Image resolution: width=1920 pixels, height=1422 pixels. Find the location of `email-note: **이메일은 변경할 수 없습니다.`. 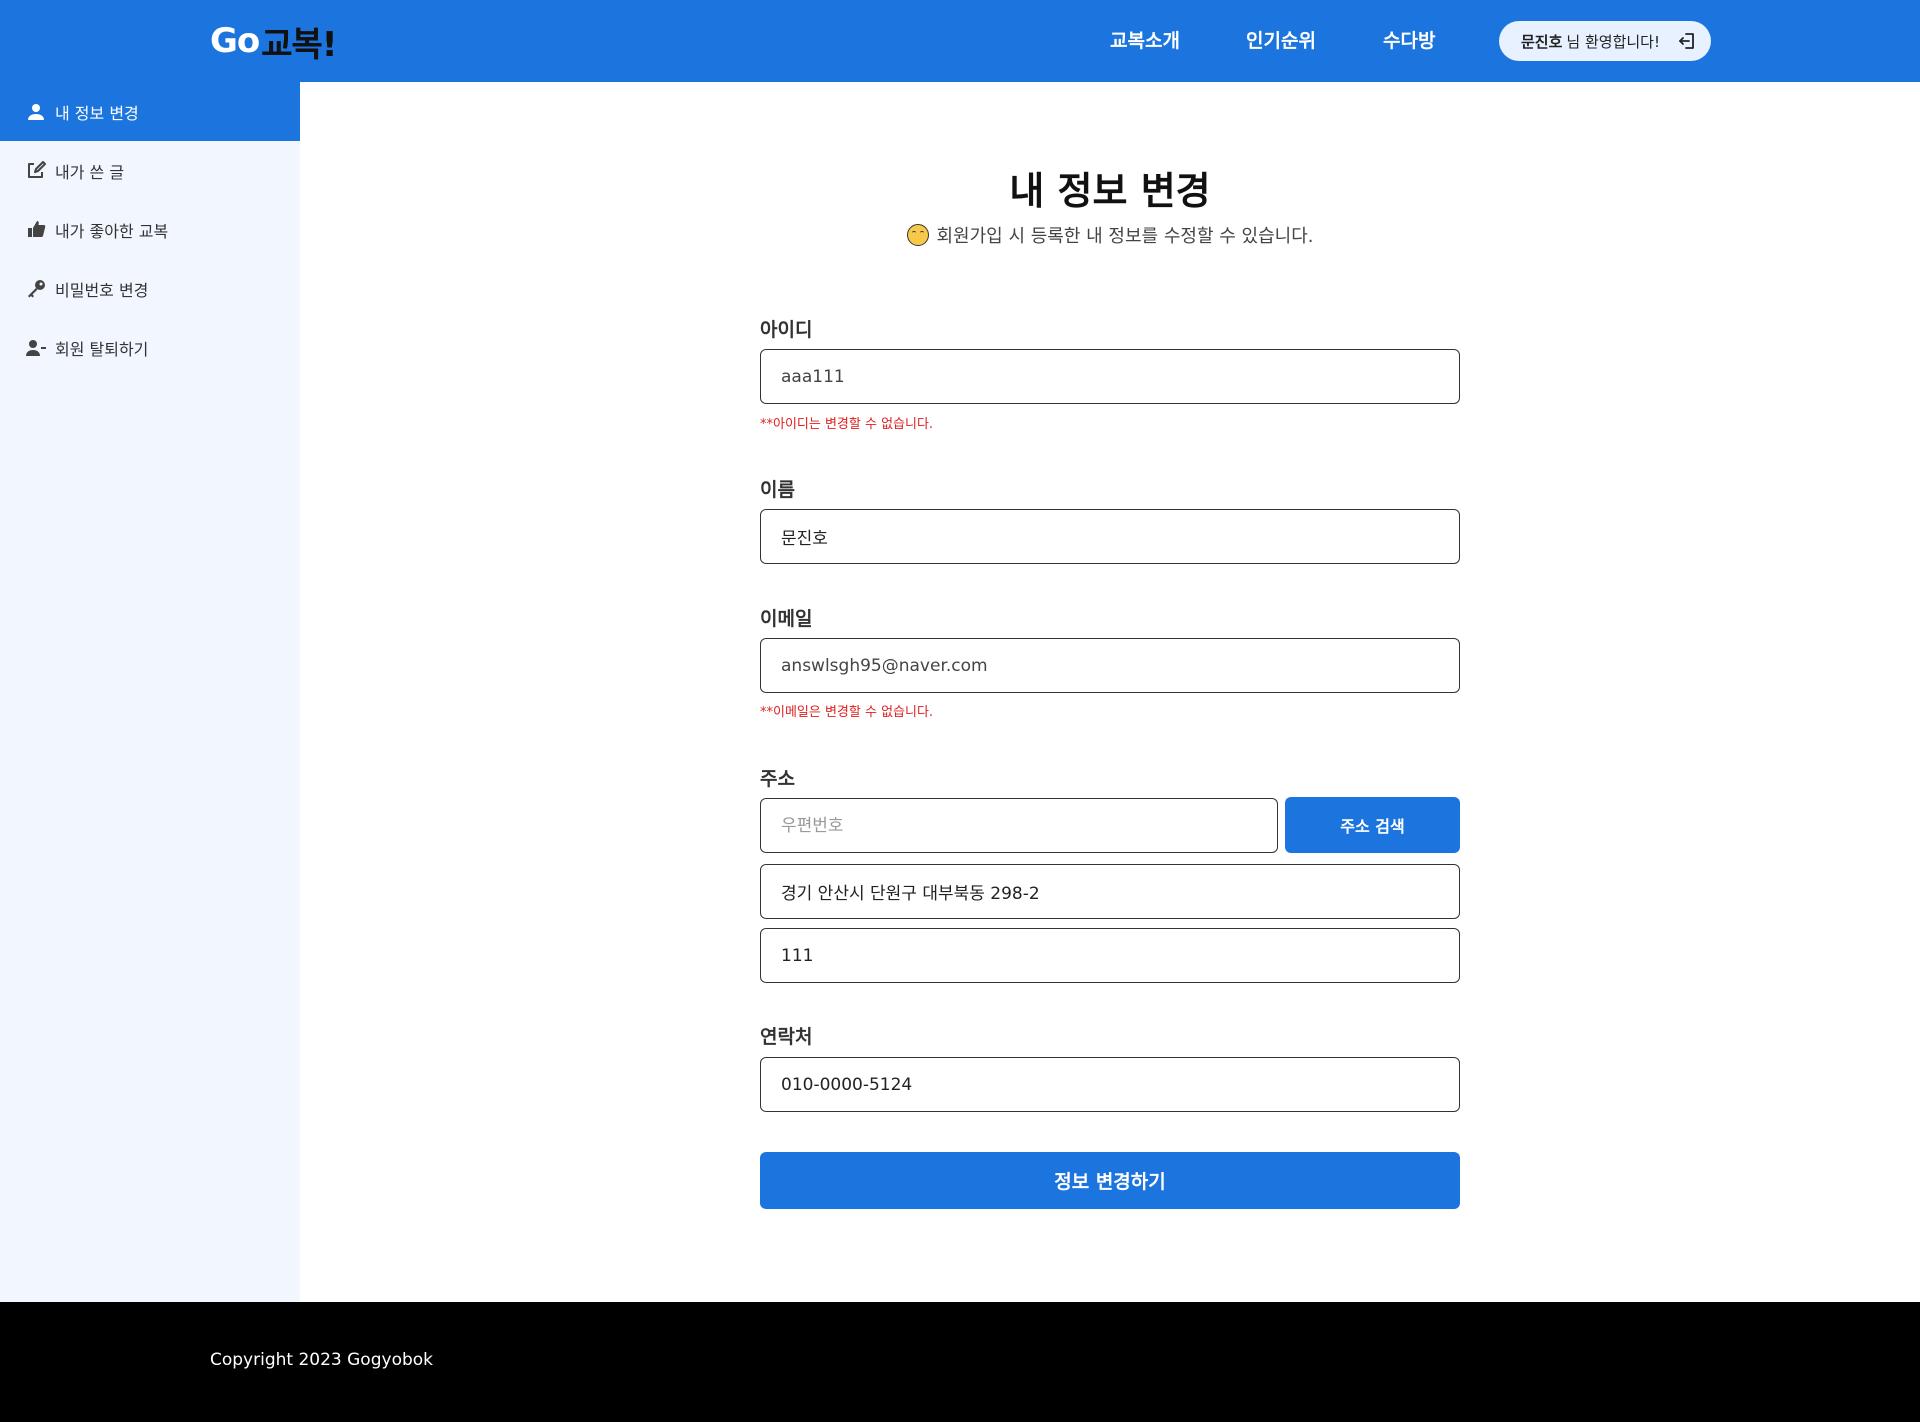

email-note: **이메일은 변경할 수 없습니다. is located at coordinates (847, 712).